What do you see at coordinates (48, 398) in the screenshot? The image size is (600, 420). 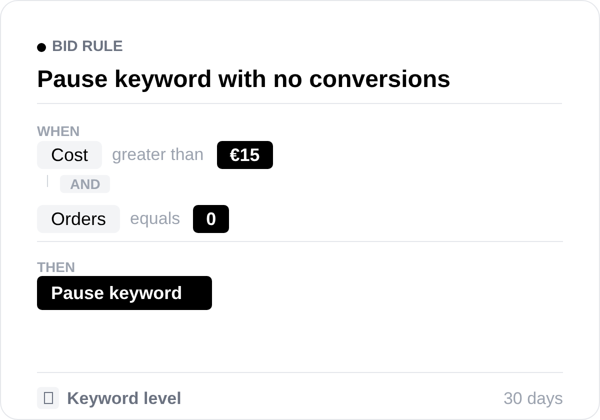 I see `scope-icon` at bounding box center [48, 398].